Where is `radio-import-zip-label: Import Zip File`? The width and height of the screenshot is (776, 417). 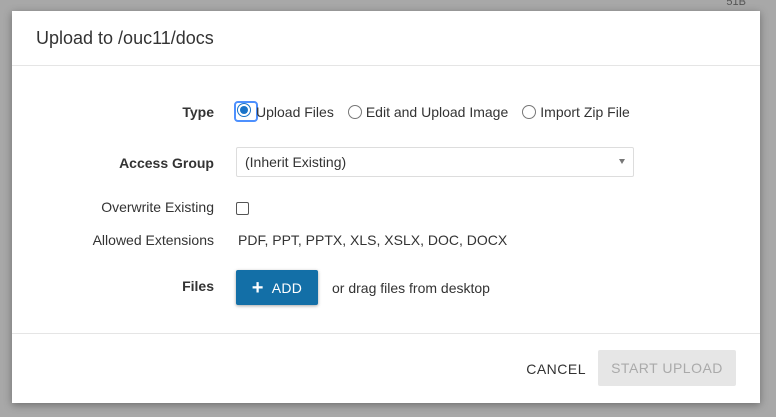 radio-import-zip-label: Import Zip File is located at coordinates (584, 112).